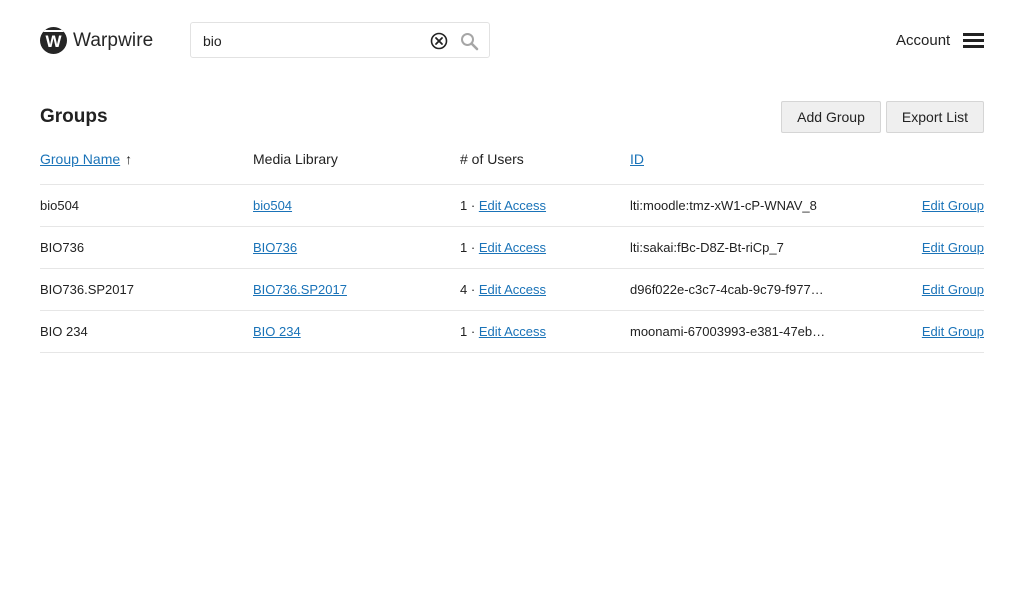 The height and width of the screenshot is (600, 1024). Describe the element at coordinates (113, 40) in the screenshot. I see `logo-text: Warpwire` at that location.